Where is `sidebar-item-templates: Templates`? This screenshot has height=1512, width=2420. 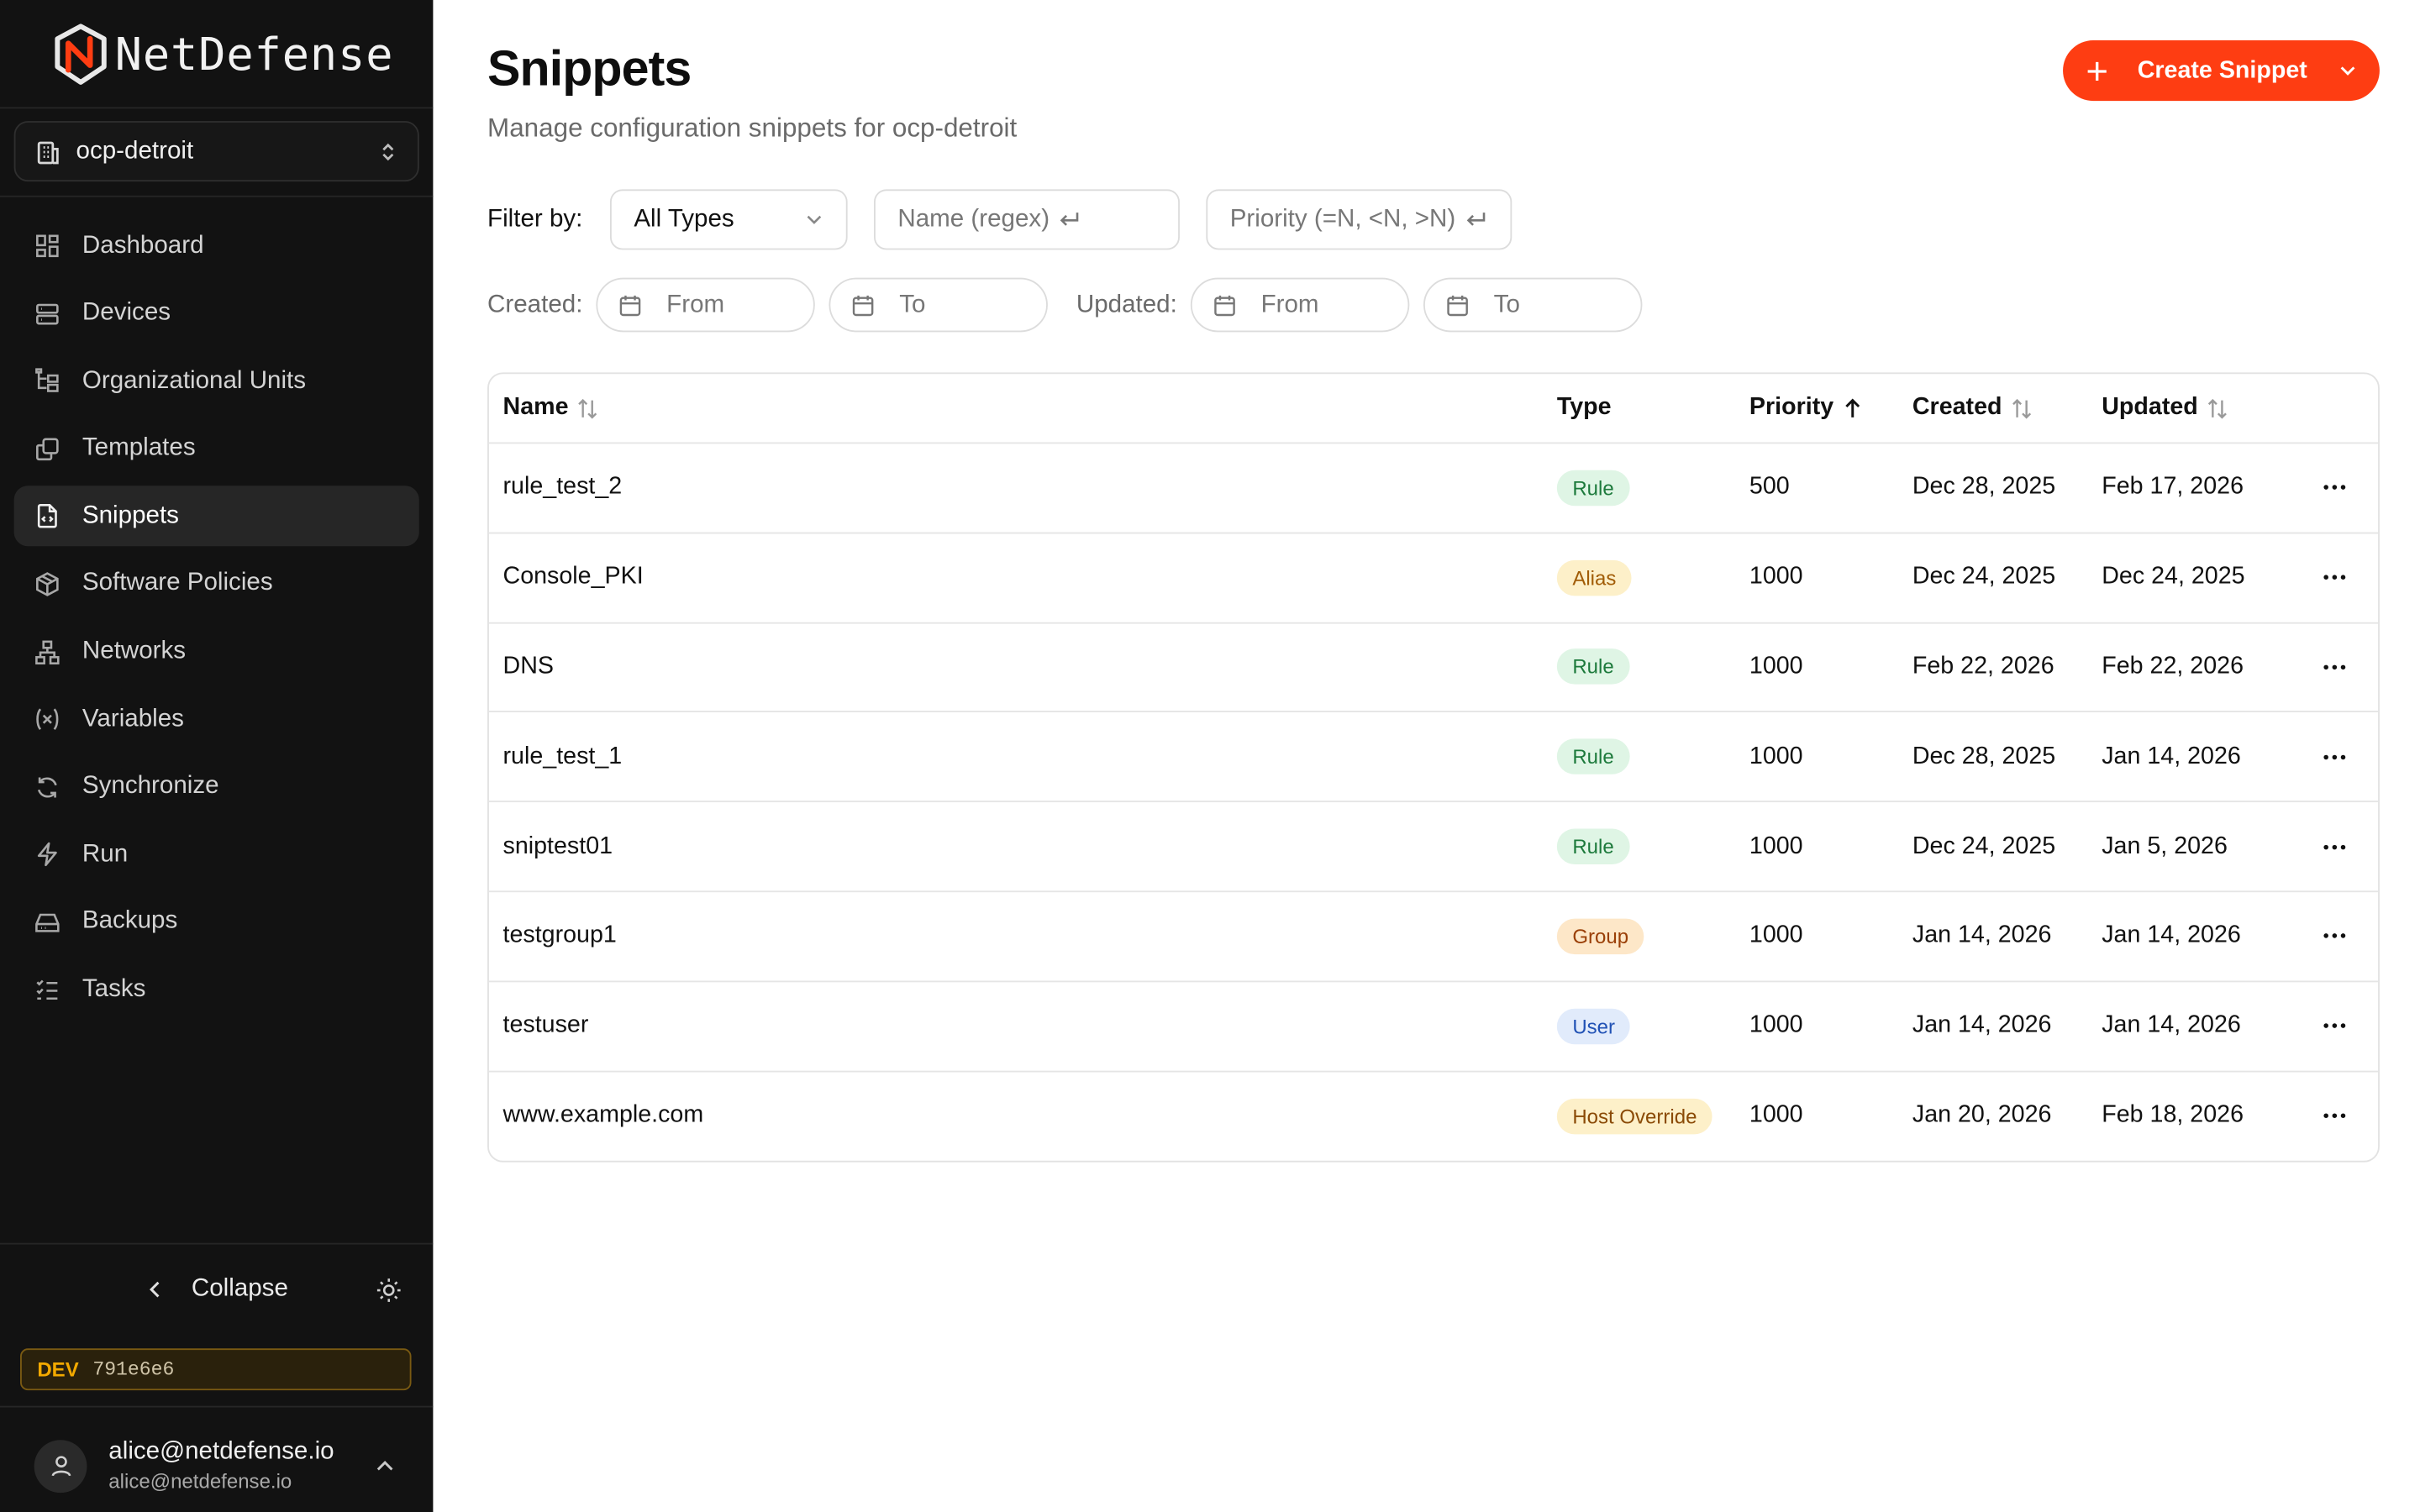
sidebar-item-templates: Templates is located at coordinates (217, 448).